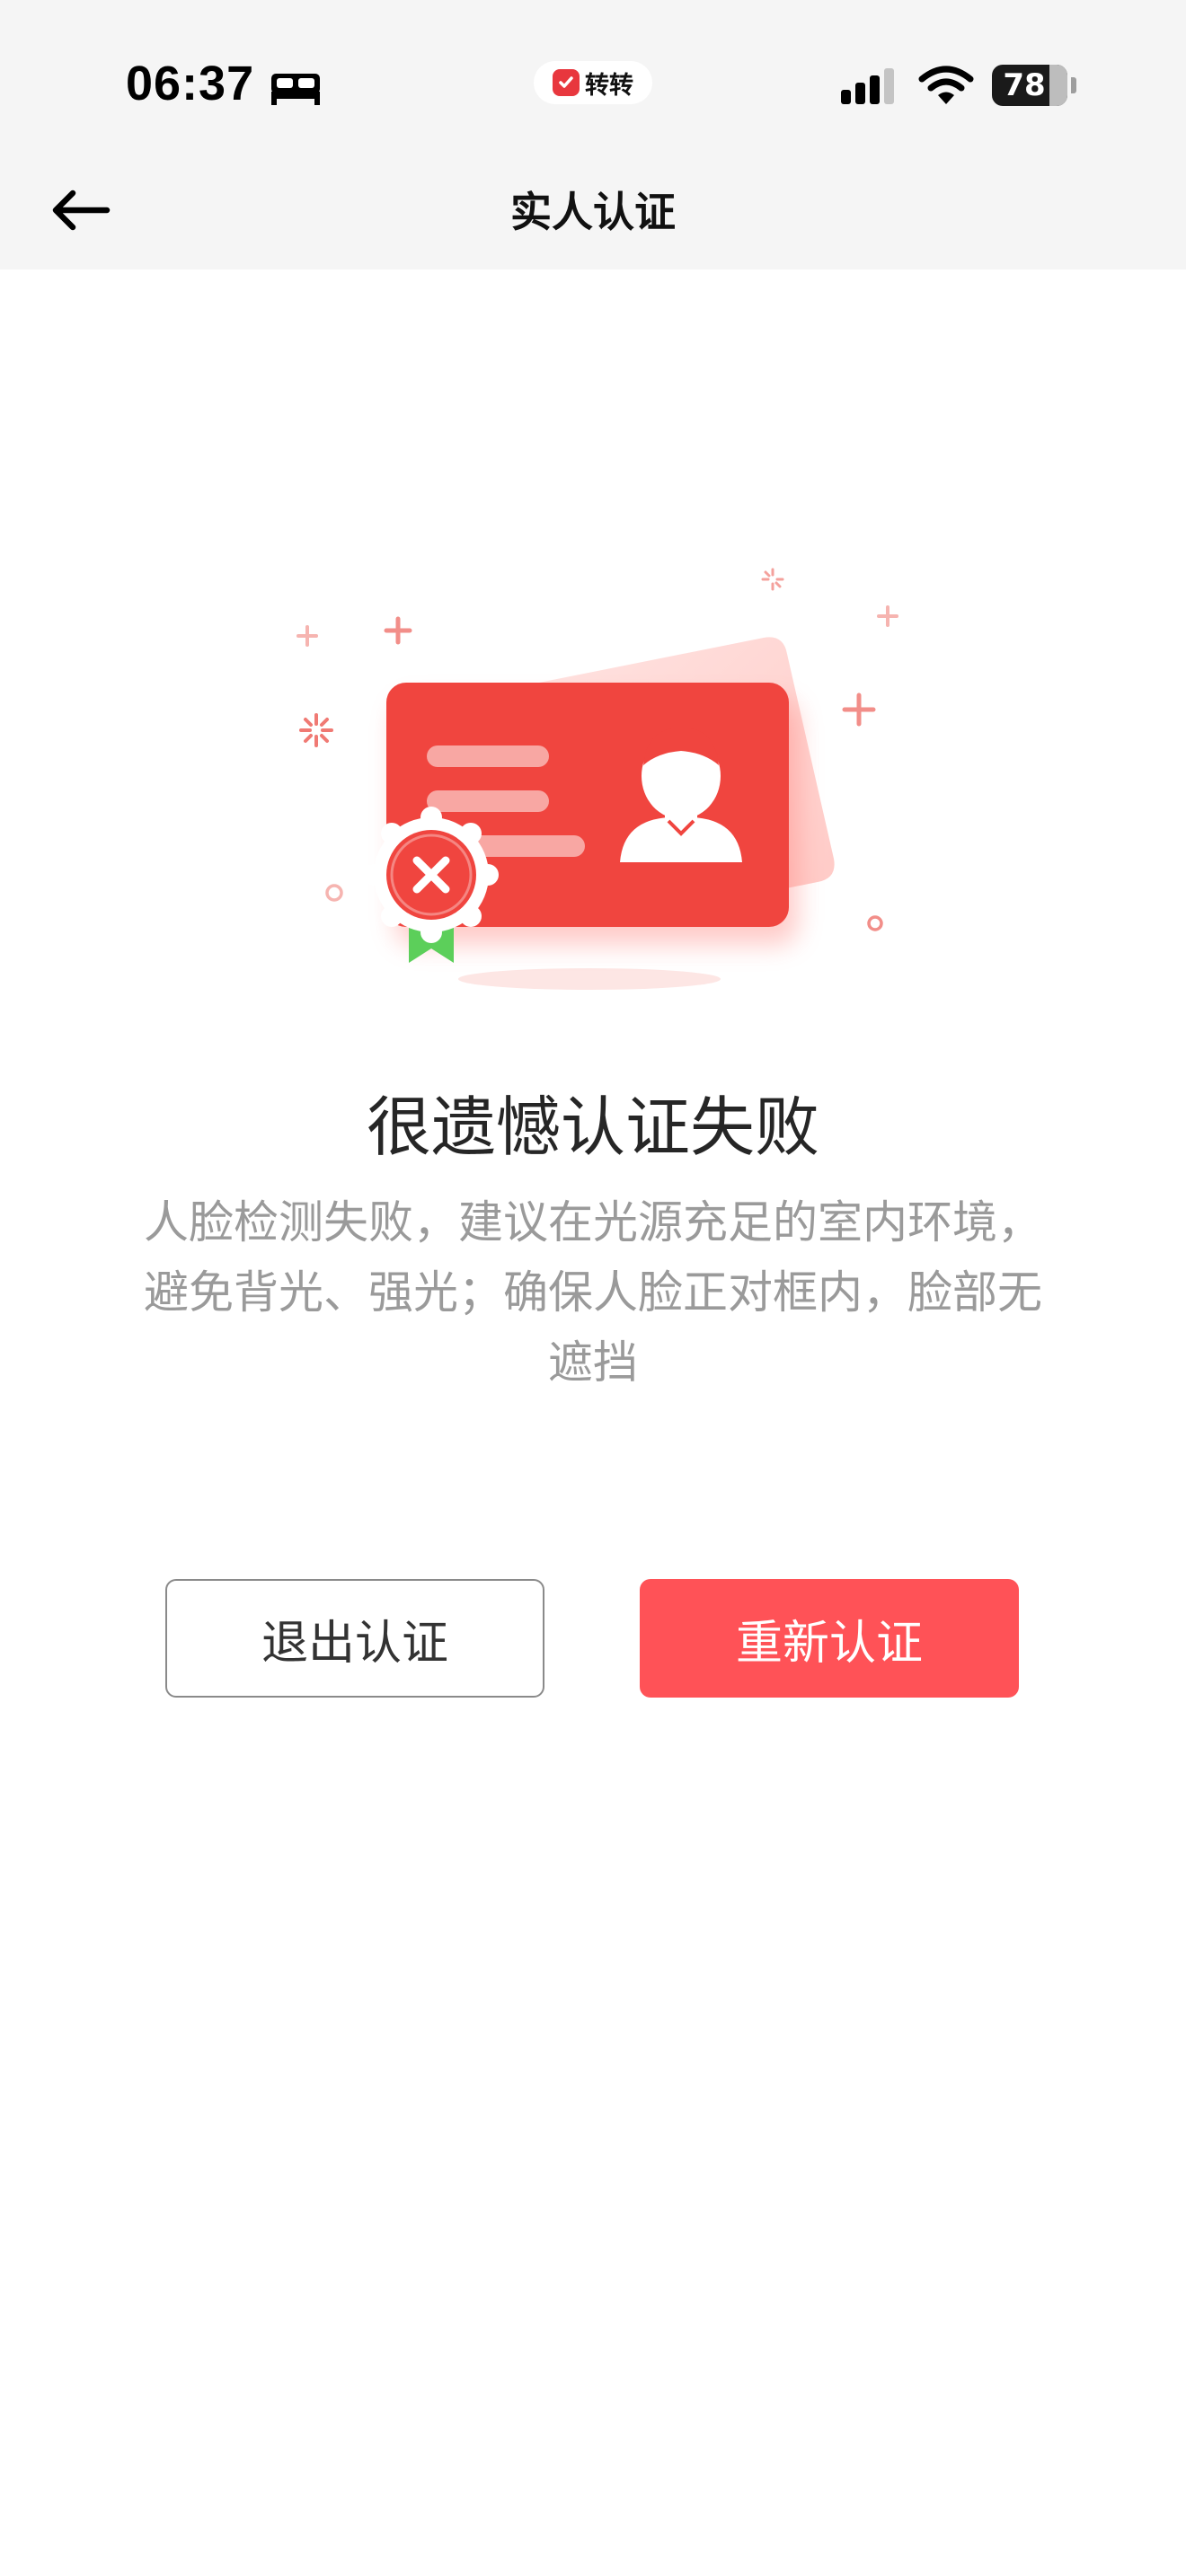 The image size is (1186, 2576). I want to click on app-name: 转转, so click(609, 85).